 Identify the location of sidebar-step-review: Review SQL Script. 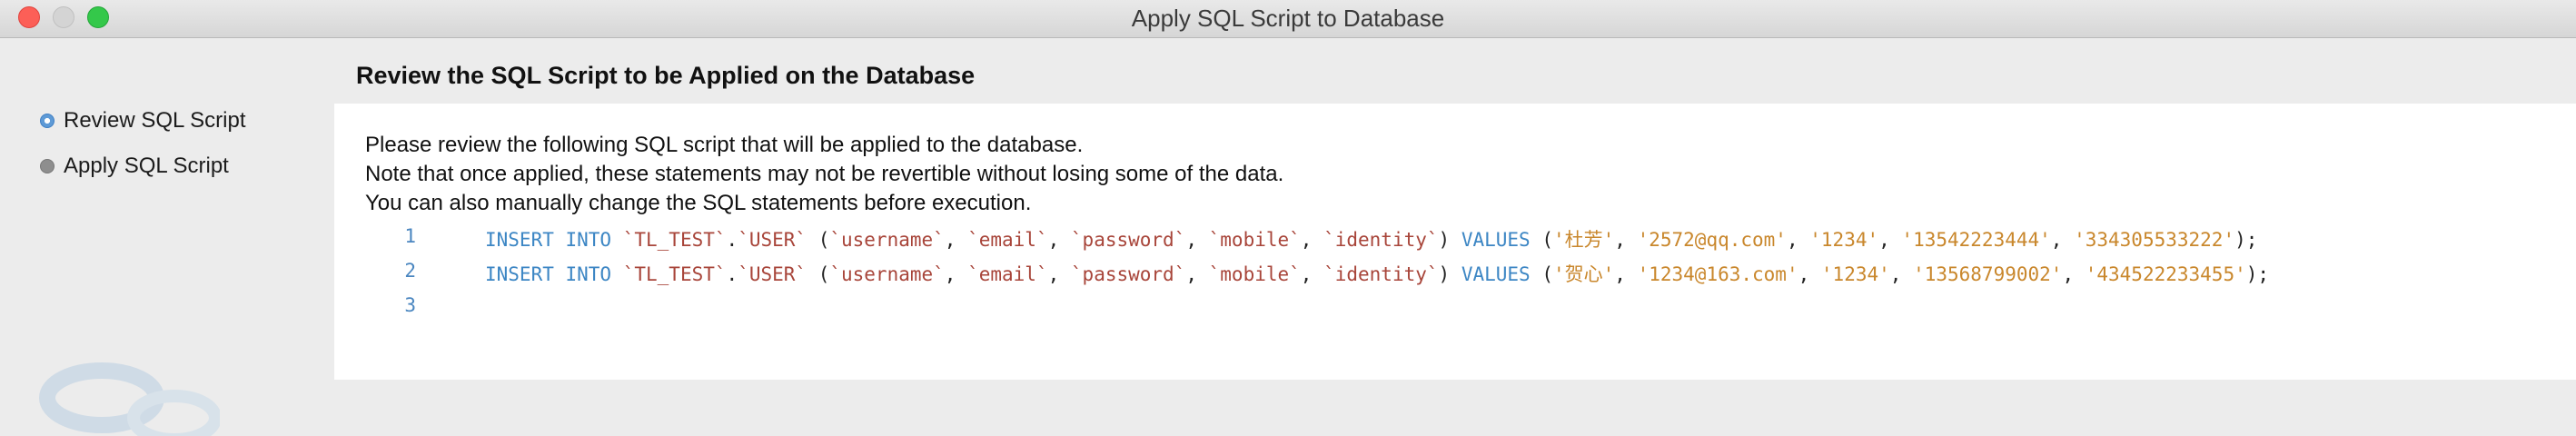
(143, 120).